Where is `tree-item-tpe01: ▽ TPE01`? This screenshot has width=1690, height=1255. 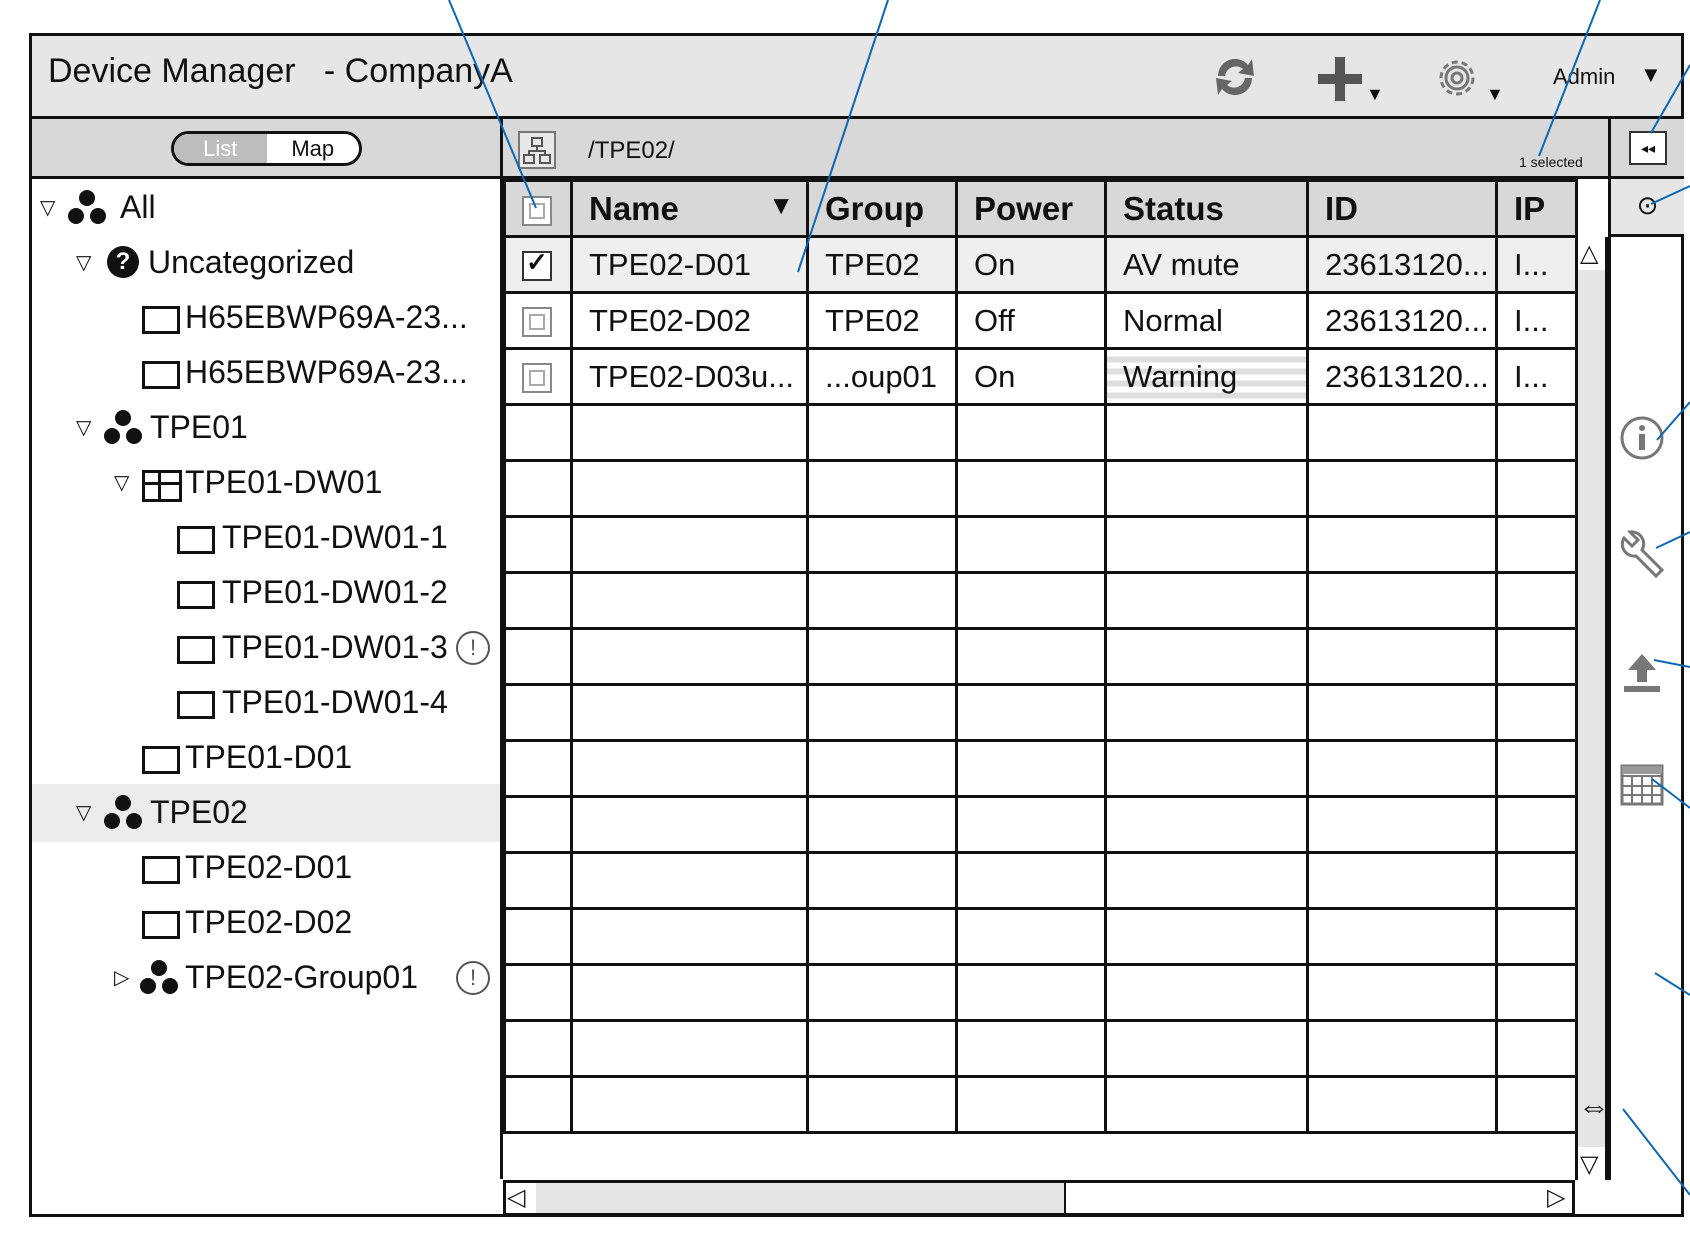
tree-item-tpe01: ▽ TPE01 is located at coordinates (266, 428).